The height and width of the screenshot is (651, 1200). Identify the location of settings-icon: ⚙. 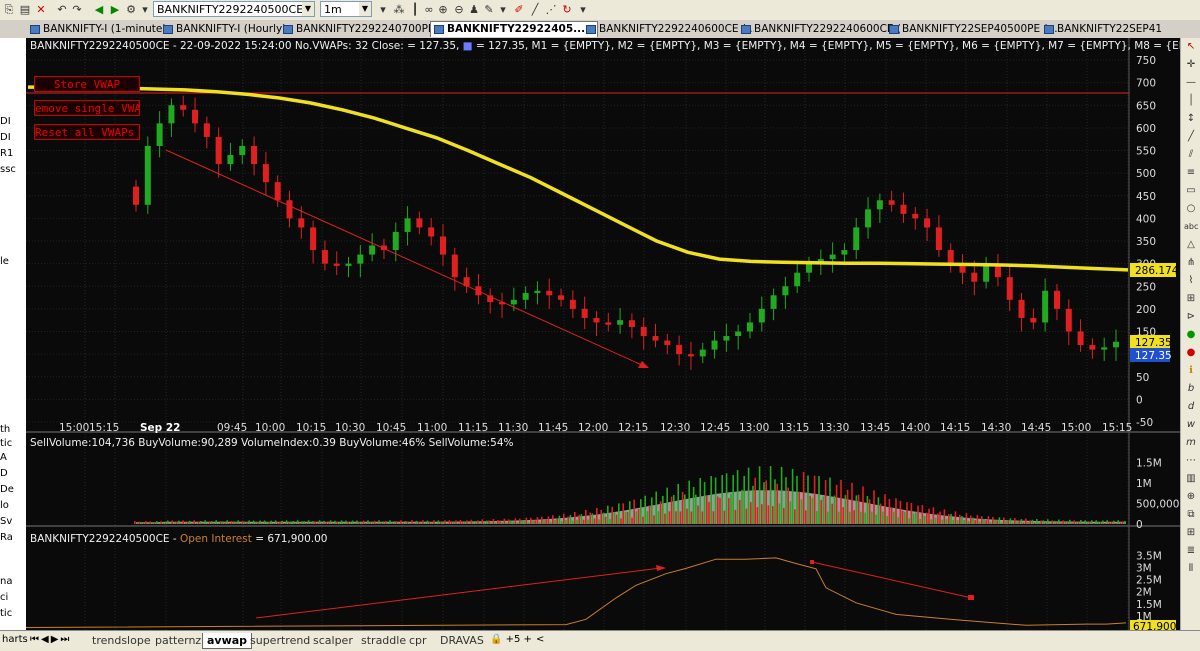
(131, 10).